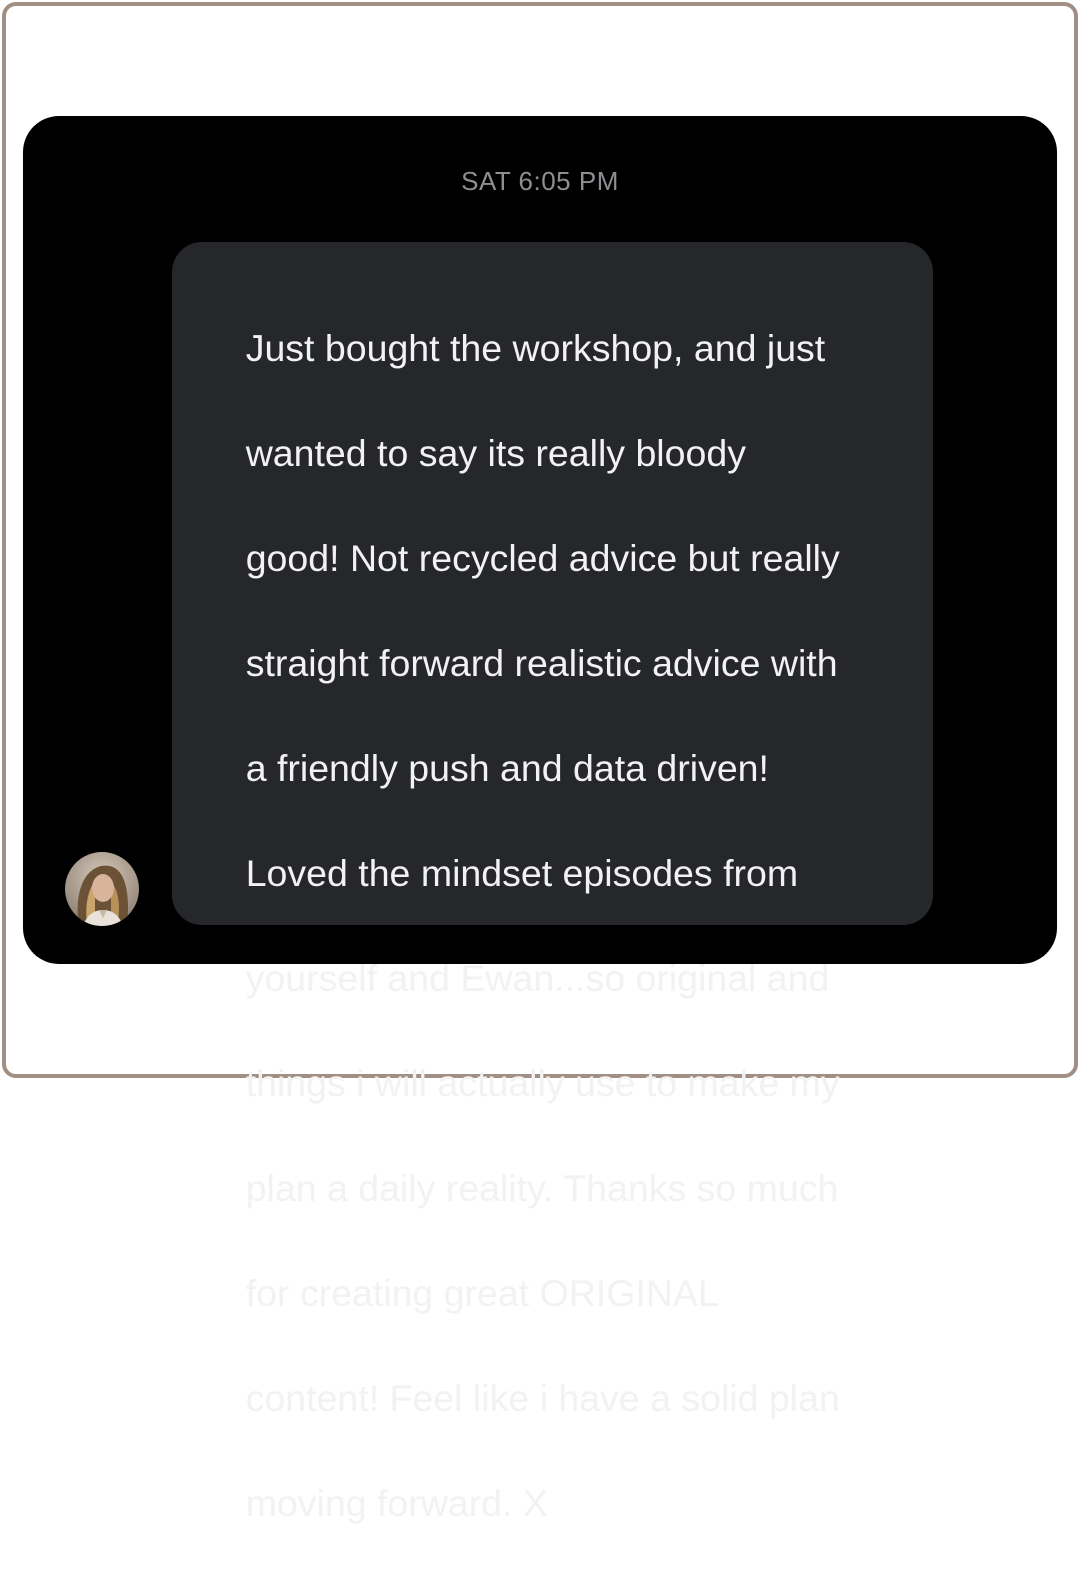  Describe the element at coordinates (495, 452) in the screenshot. I see `message-line: wanted to say its really bloody` at that location.